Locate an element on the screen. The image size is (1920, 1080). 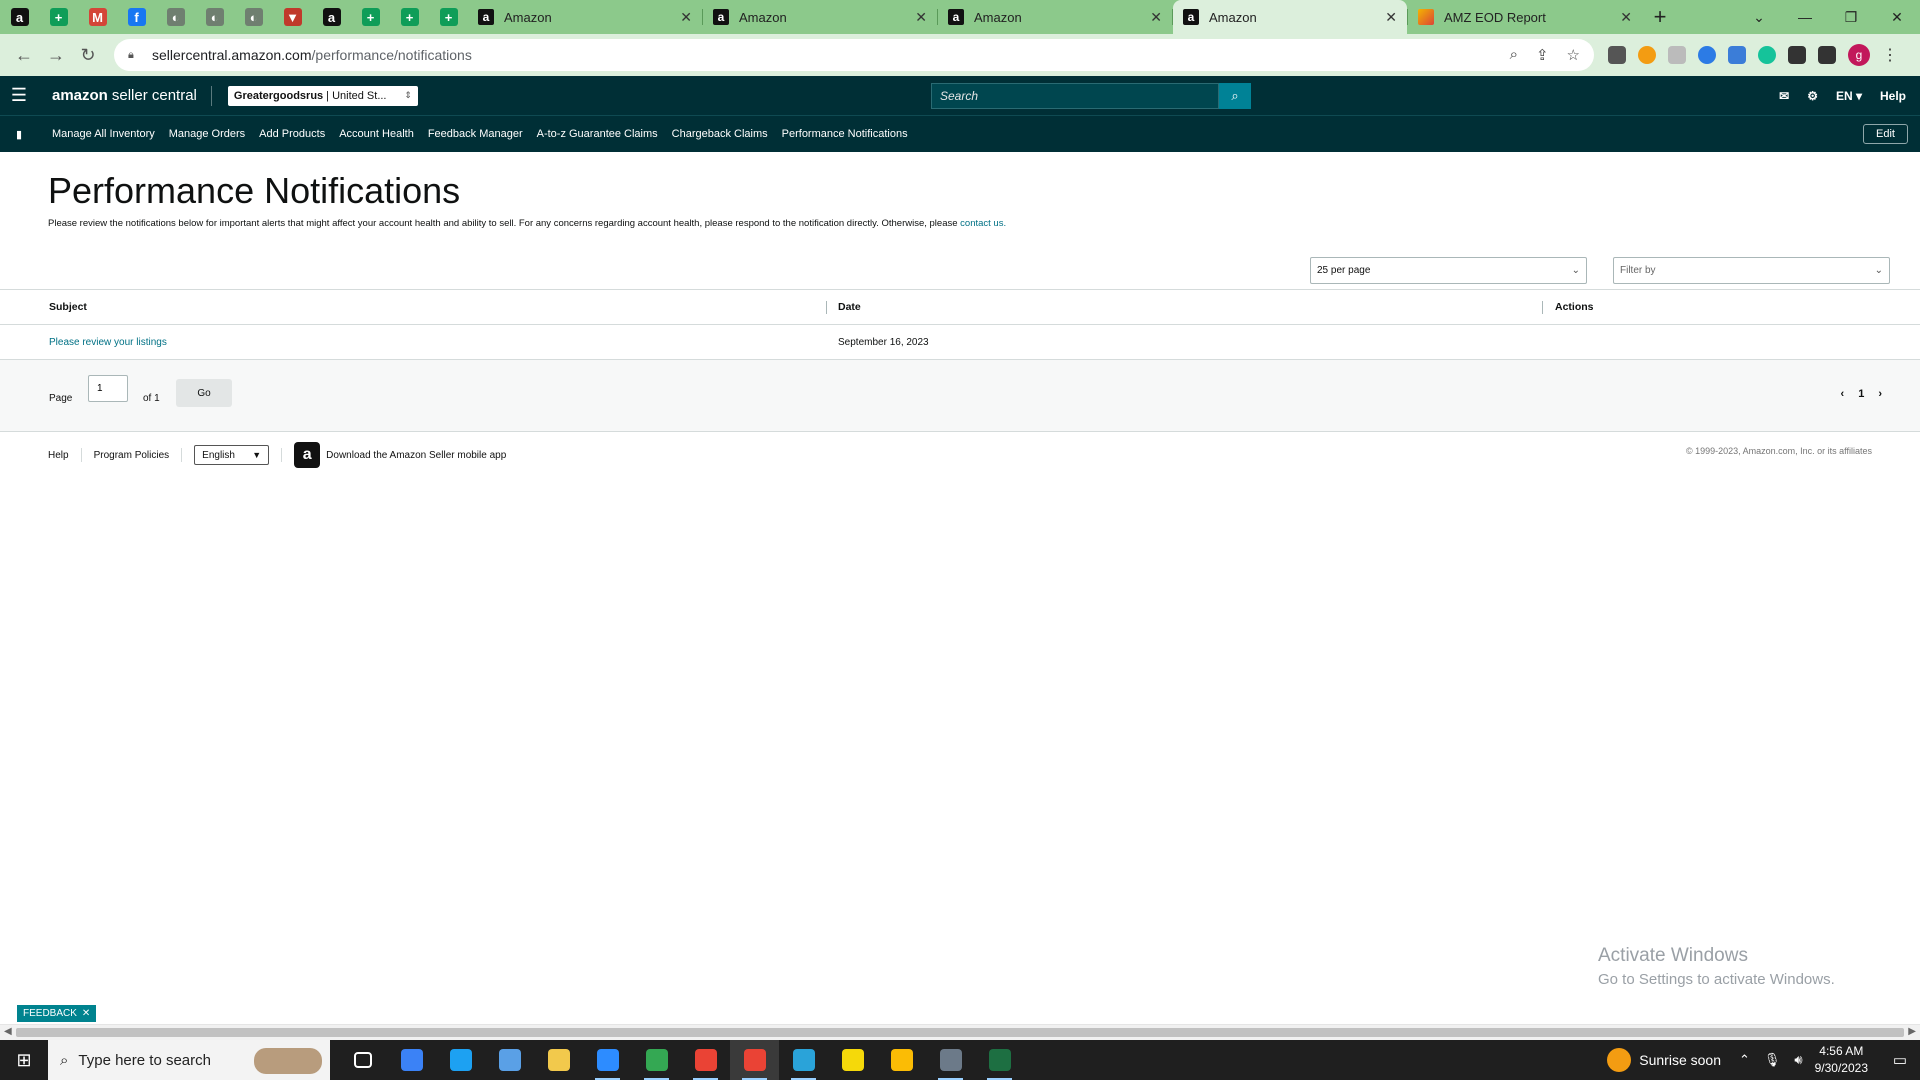
volume-icon: 🔊︎ is located at coordinates (1798, 1060).